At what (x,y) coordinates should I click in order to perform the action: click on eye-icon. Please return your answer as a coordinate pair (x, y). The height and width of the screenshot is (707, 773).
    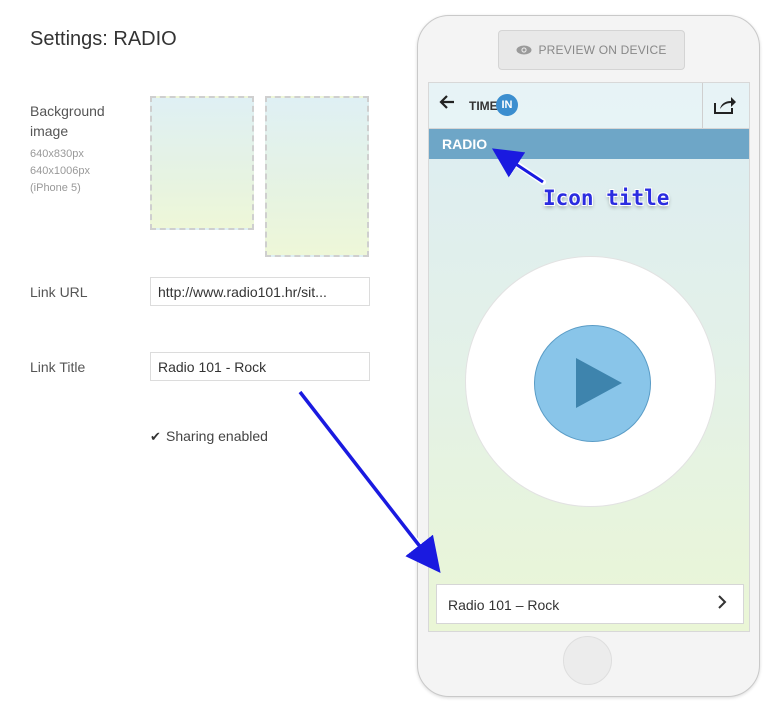
    Looking at the image, I should click on (524, 51).